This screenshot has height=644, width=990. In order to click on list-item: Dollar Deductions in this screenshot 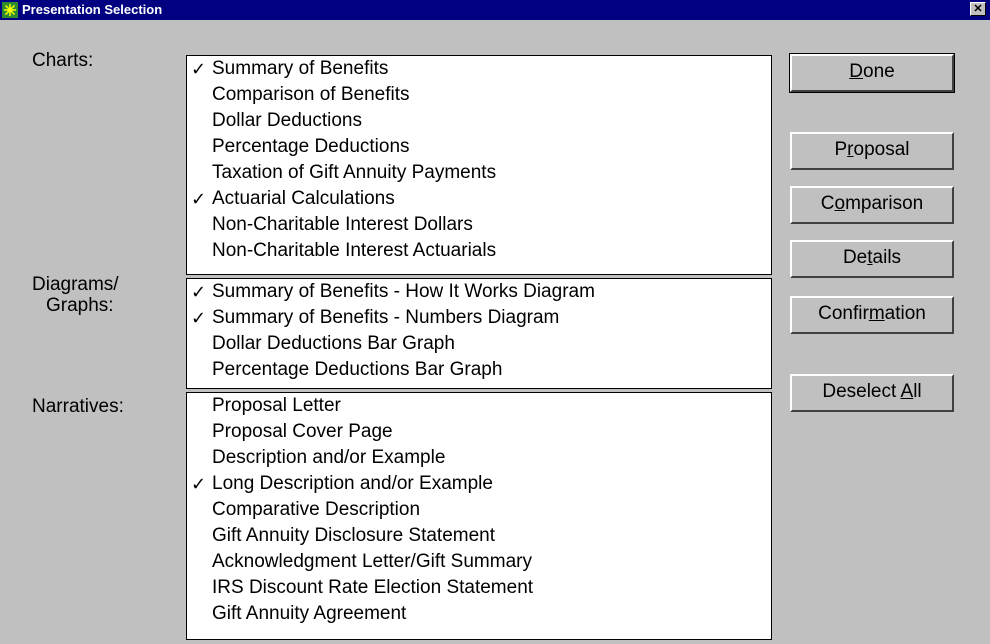, I will do `click(479, 121)`.